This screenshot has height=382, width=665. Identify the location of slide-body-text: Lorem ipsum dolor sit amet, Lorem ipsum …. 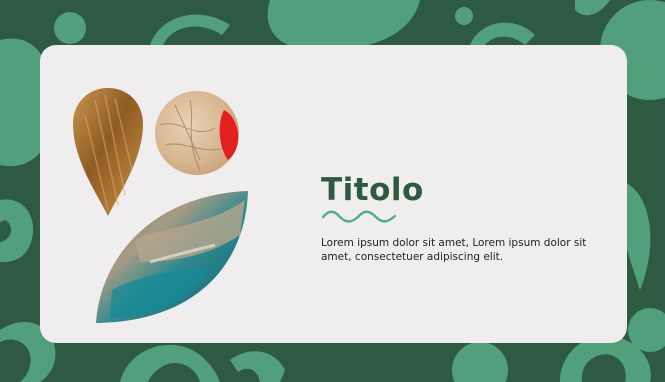
(454, 250).